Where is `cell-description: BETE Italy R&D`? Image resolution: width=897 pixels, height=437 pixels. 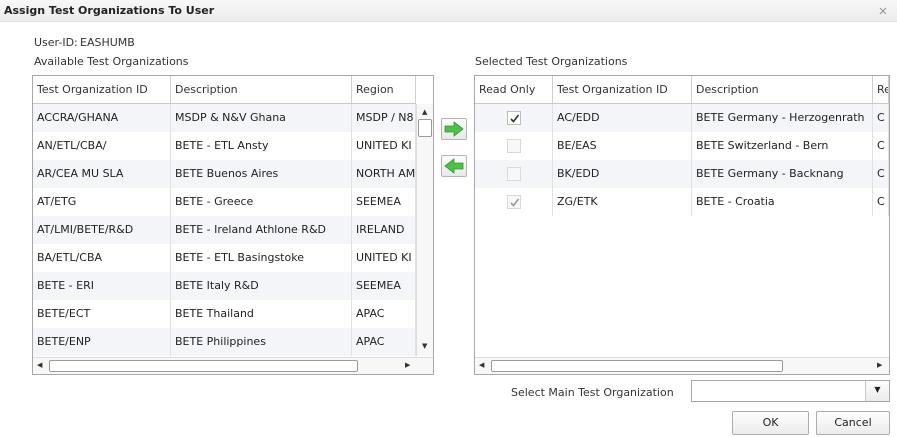 cell-description: BETE Italy R&D is located at coordinates (261, 286).